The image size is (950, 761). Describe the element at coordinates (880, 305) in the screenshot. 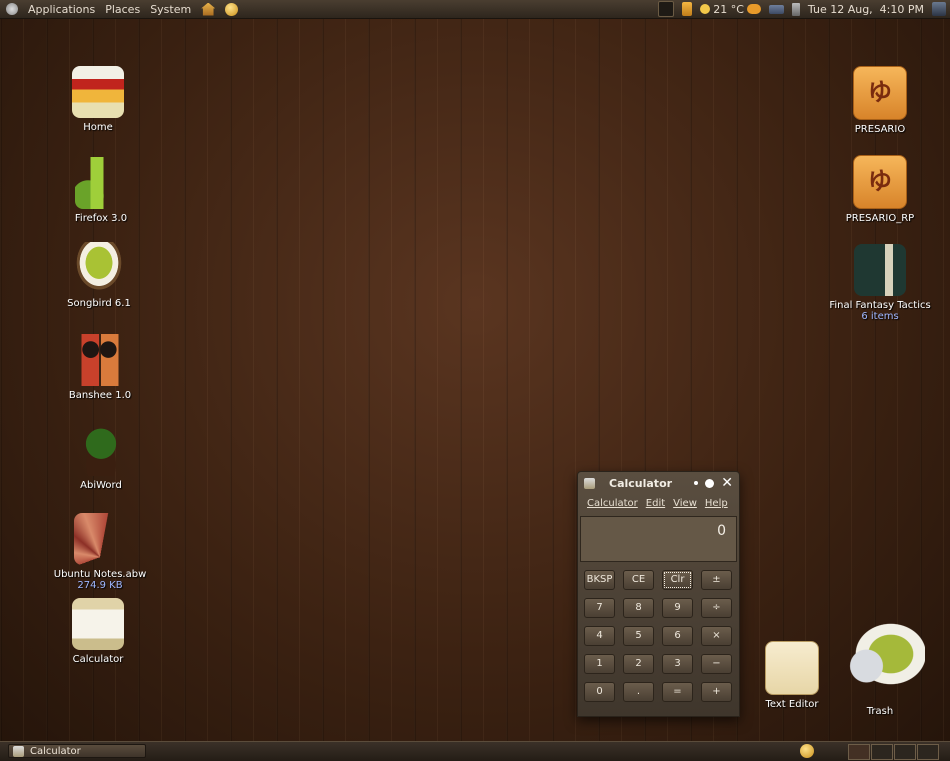

I see `desktop-icon-label: Final Fantasy Tactics` at that location.